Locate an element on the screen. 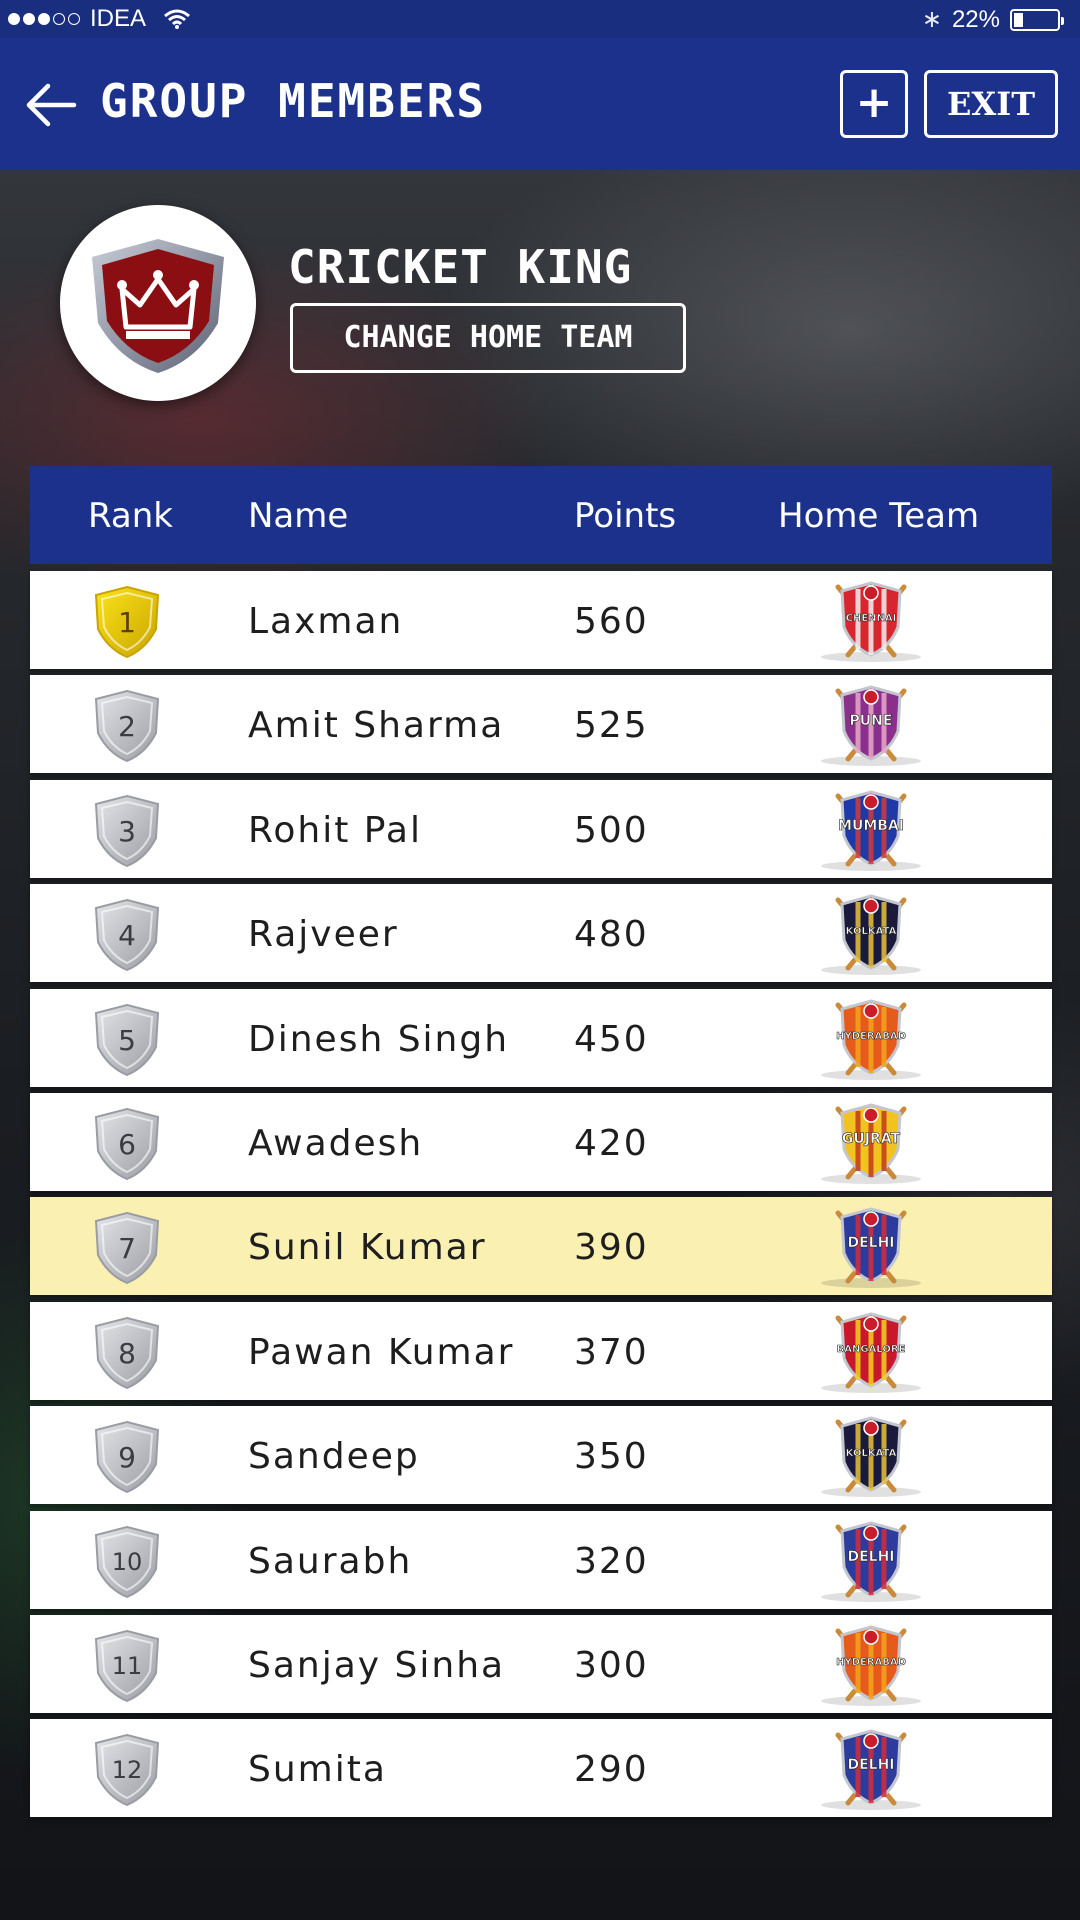 Image resolution: width=1080 pixels, height=1920 pixels. team-name-label: MUMBAI is located at coordinates (871, 826).